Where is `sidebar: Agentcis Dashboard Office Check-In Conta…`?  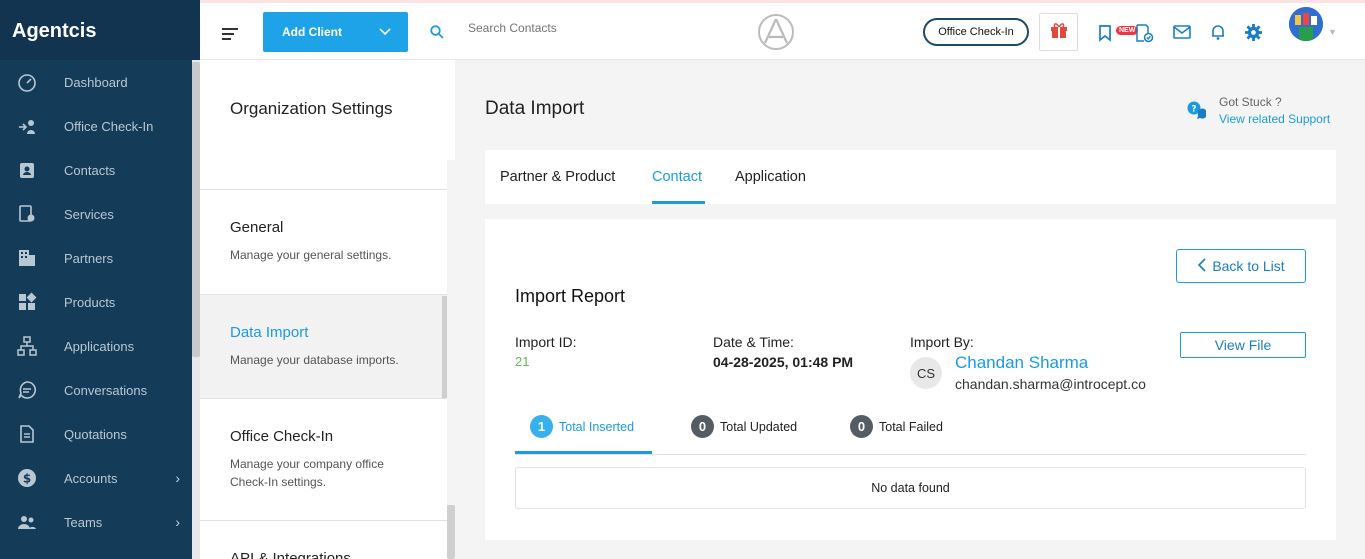
sidebar: Agentcis Dashboard Office Check-In Conta… is located at coordinates (100, 279).